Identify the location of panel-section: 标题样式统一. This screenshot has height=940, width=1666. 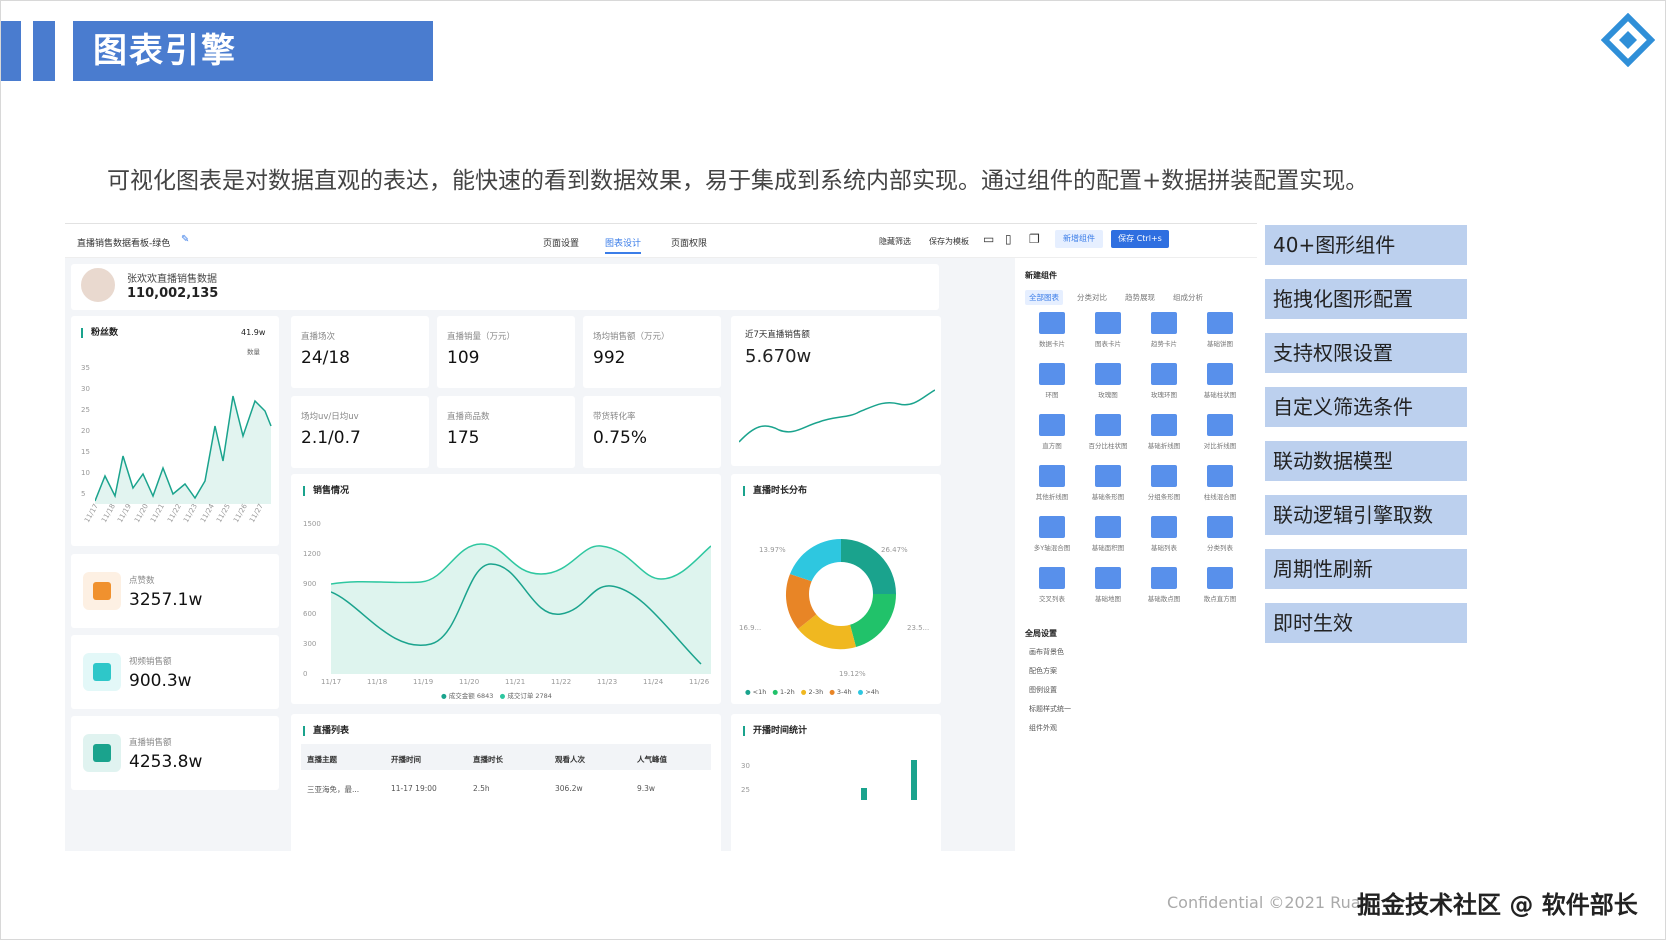
(1050, 709).